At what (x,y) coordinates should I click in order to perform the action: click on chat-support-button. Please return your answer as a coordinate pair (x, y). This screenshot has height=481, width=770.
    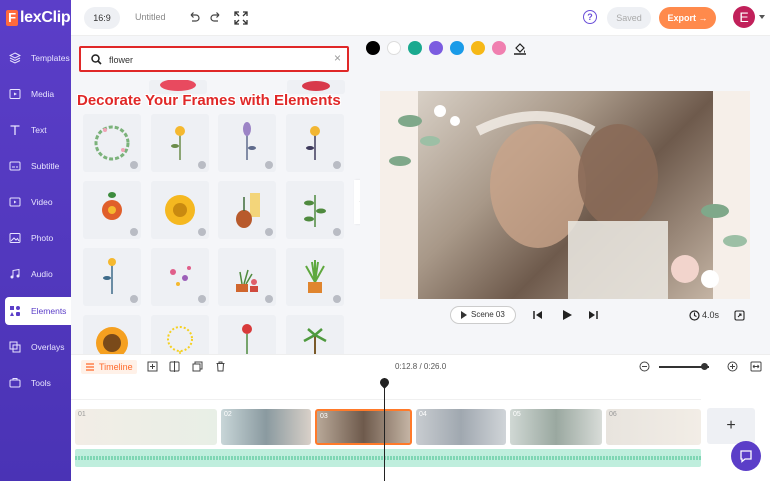
    Looking at the image, I should click on (746, 456).